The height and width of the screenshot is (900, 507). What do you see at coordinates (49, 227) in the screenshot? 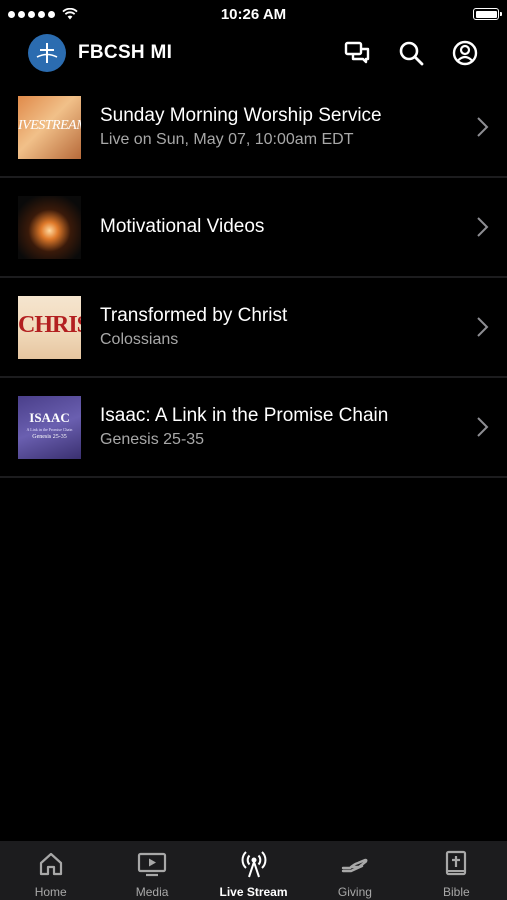
I see `thumbnail-motivational` at bounding box center [49, 227].